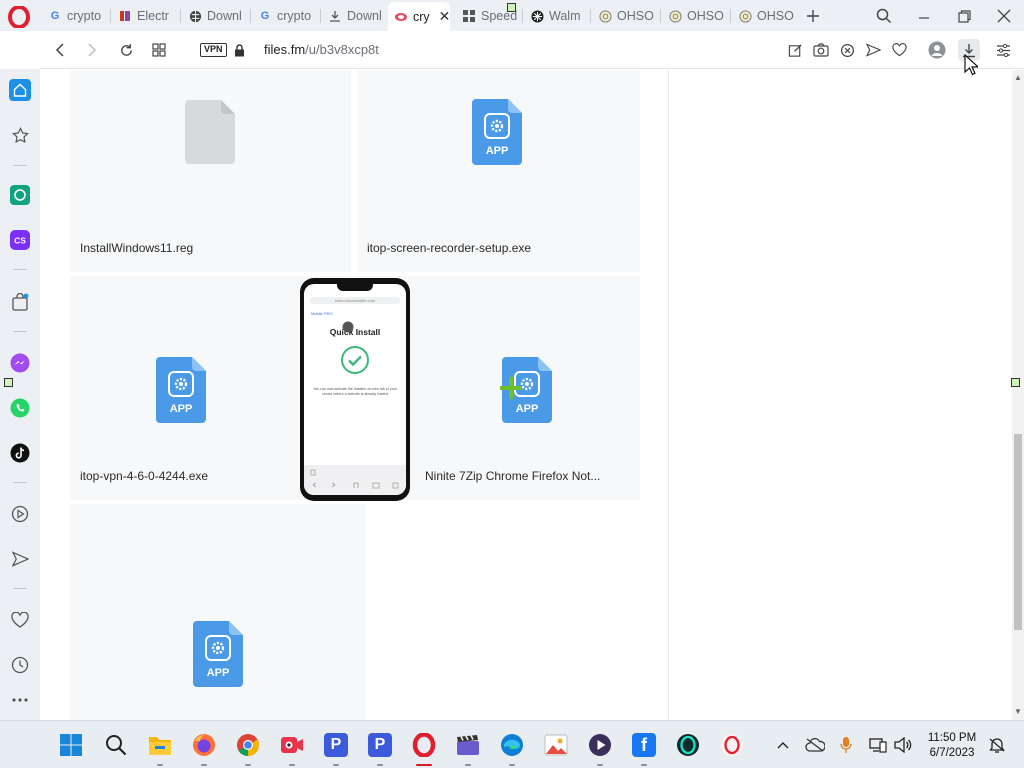 The width and height of the screenshot is (1024, 768). What do you see at coordinates (321, 49) in the screenshot?
I see `url-field: files.fm/u/b3v8xcp8t` at bounding box center [321, 49].